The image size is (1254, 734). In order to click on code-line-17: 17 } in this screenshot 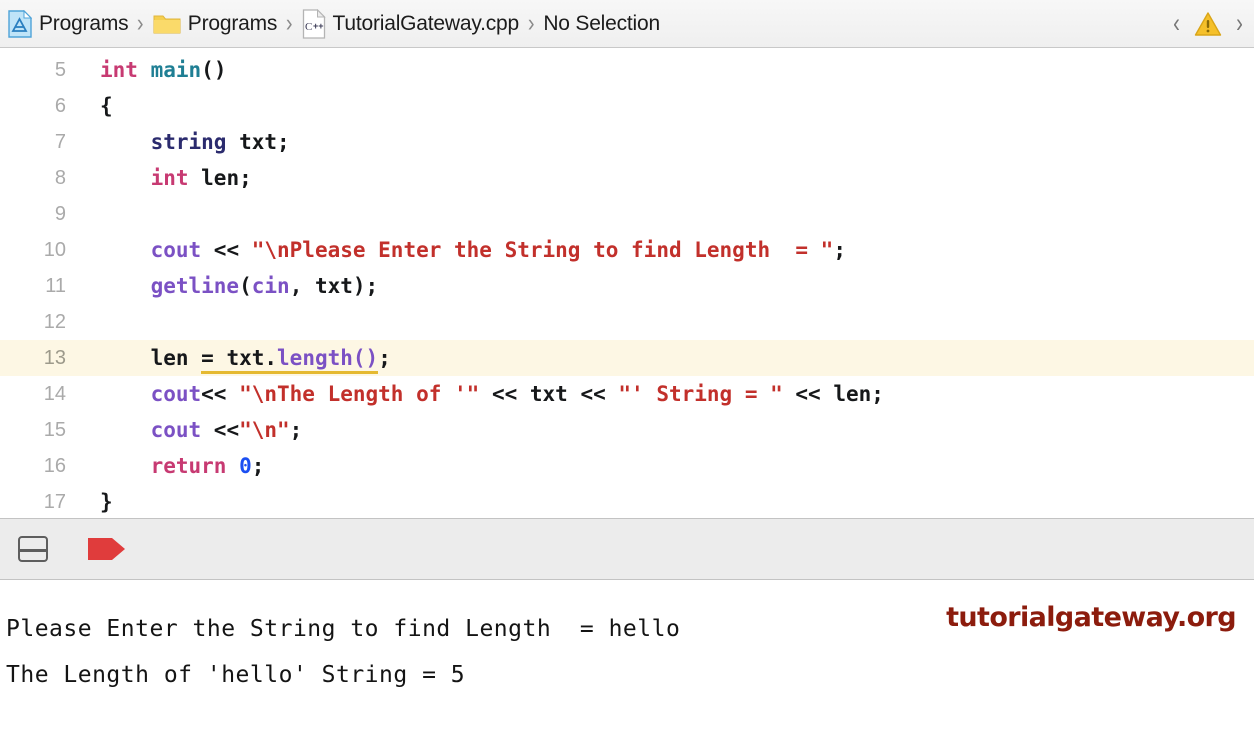, I will do `click(627, 501)`.